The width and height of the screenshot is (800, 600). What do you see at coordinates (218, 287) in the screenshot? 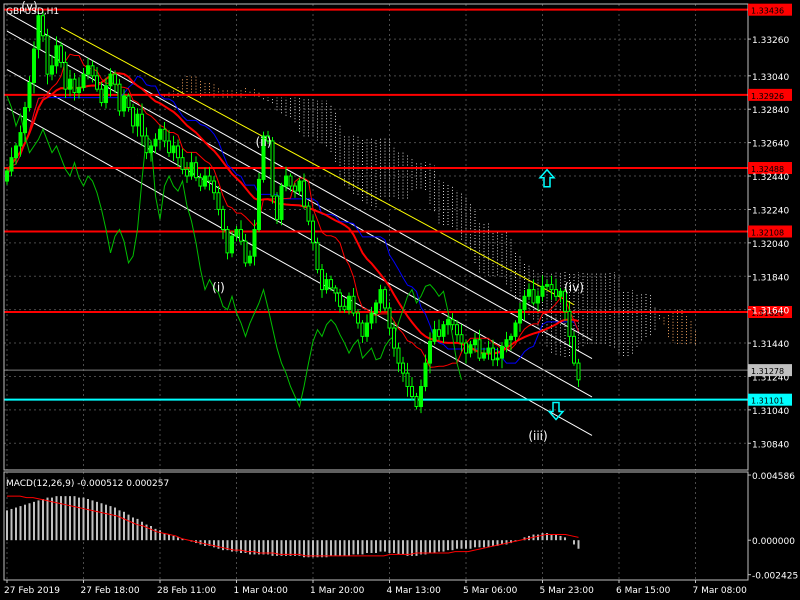
I see `wave-label: (i)` at bounding box center [218, 287].